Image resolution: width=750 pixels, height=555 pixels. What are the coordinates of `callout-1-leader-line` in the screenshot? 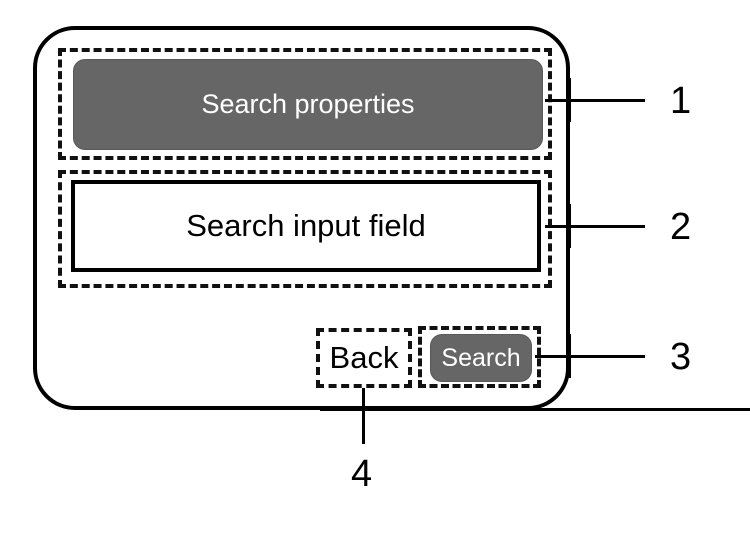 It's located at (595, 100).